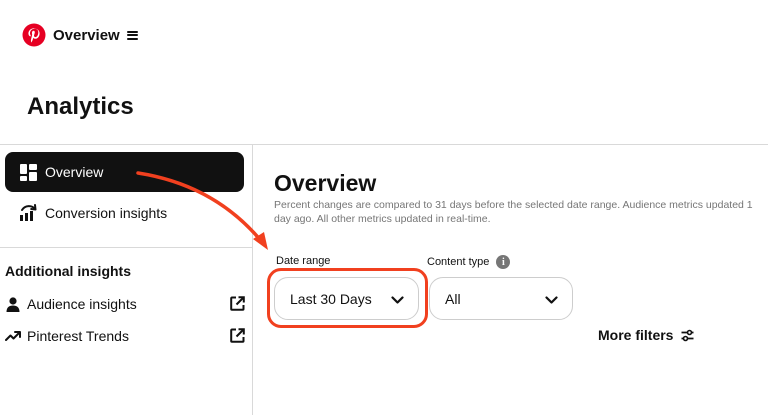  I want to click on date-range-label: Date range, so click(303, 261).